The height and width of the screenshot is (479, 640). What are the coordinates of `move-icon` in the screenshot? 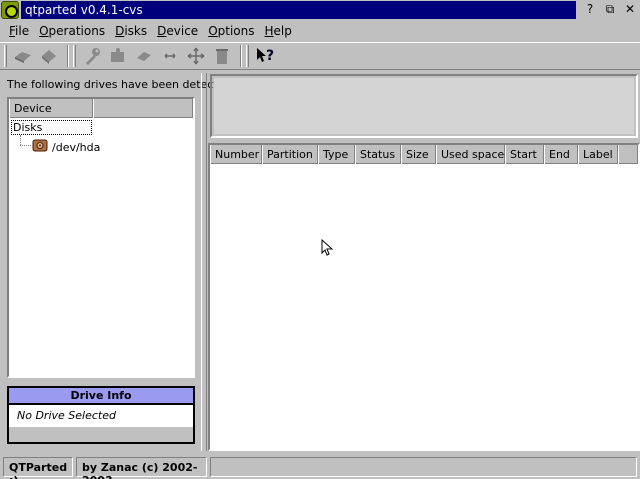 It's located at (196, 56).